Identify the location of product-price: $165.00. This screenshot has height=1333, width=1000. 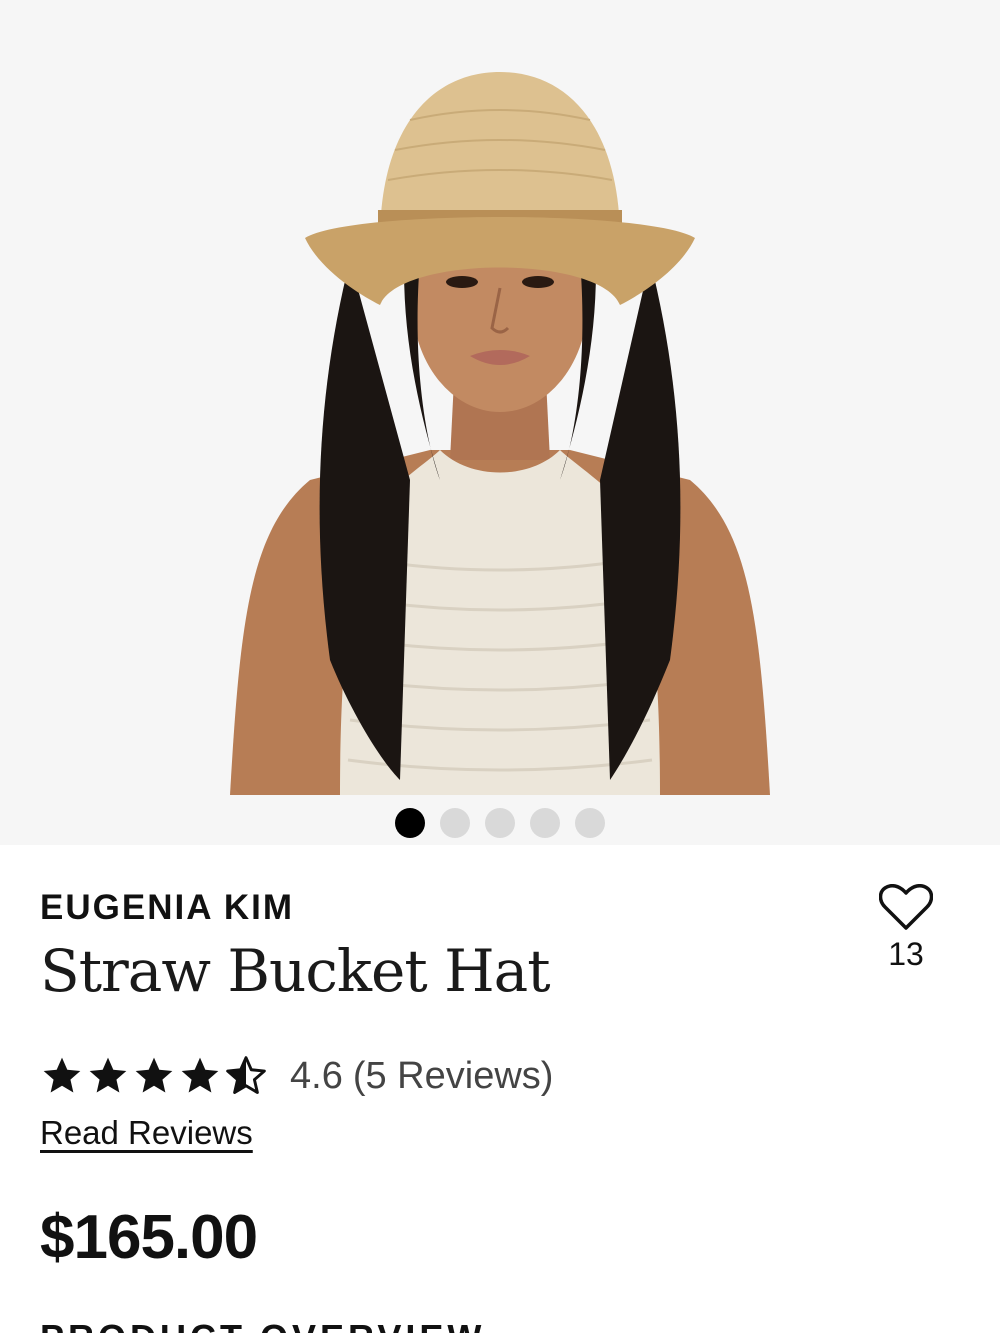
(149, 1237).